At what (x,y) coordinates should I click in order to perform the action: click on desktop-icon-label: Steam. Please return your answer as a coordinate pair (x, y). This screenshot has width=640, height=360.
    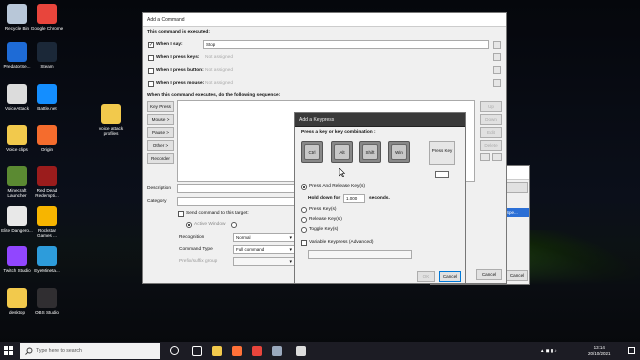
    Looking at the image, I should click on (47, 66).